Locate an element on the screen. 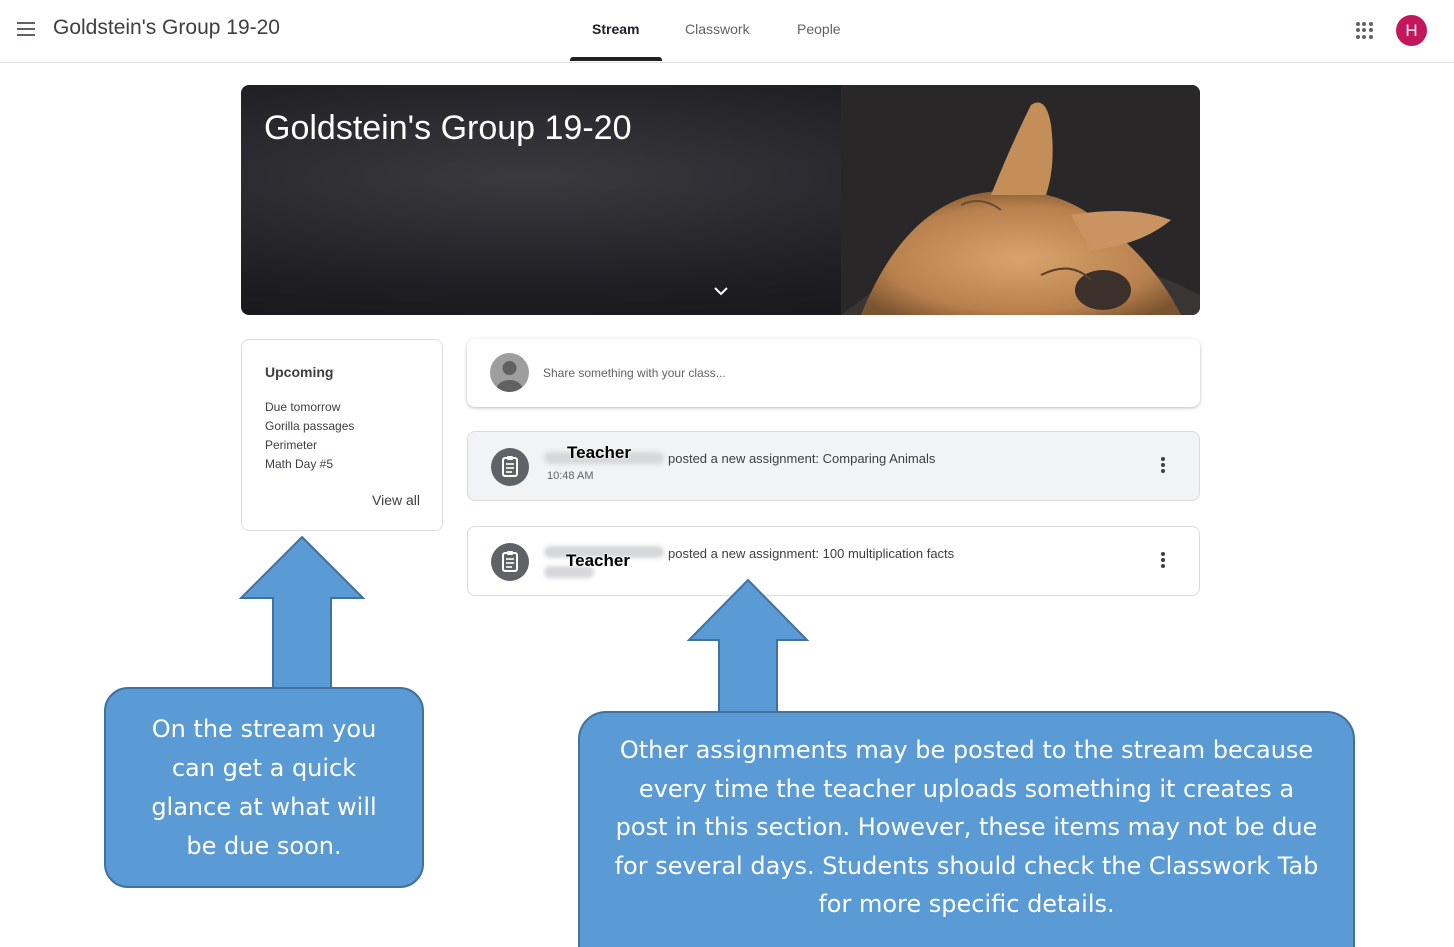 The width and height of the screenshot is (1454, 947). active-tab-indicator is located at coordinates (616, 59).